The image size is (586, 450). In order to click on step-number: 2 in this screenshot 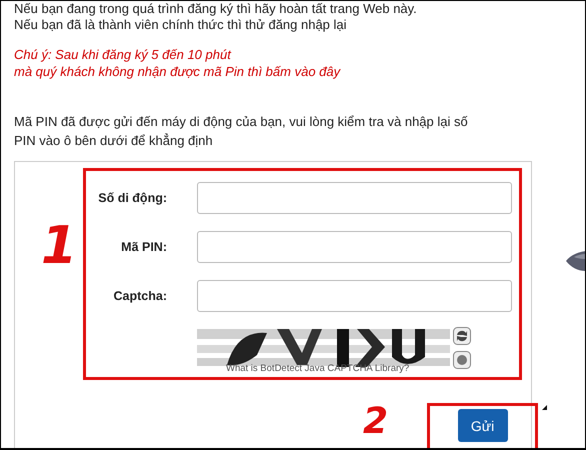, I will do `click(375, 421)`.